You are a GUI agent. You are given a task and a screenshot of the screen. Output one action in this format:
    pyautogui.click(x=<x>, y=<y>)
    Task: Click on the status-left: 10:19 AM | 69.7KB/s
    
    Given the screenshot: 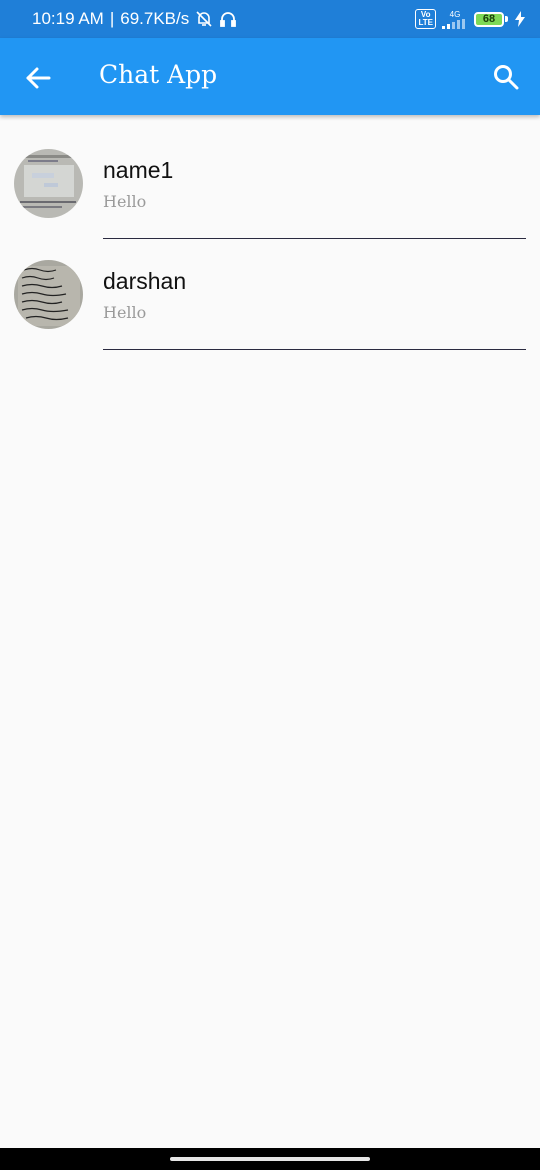 What is the action you would take?
    pyautogui.click(x=134, y=19)
    